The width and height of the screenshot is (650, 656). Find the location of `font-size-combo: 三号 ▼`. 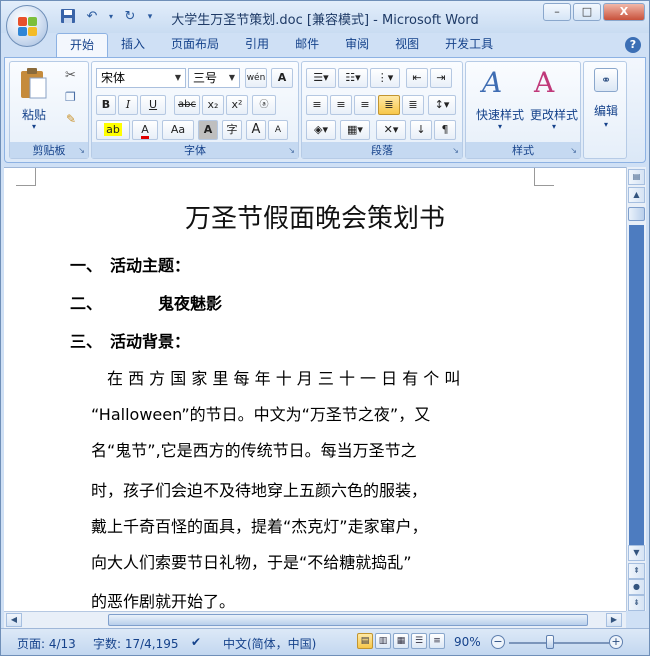

font-size-combo: 三号 ▼ is located at coordinates (214, 78).